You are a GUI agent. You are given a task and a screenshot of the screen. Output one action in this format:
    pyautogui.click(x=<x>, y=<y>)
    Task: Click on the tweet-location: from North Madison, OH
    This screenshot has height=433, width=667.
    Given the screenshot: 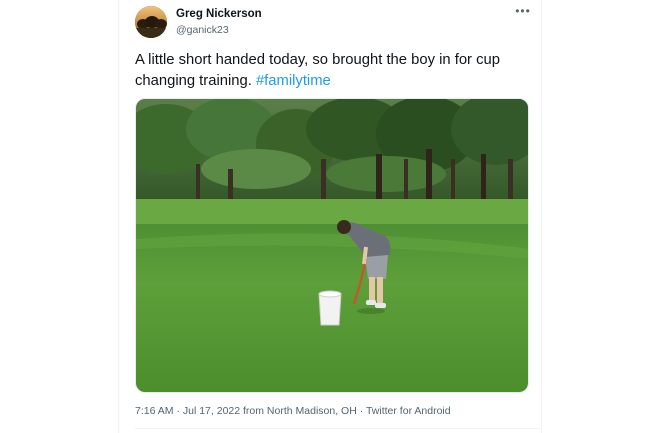 What is the action you would take?
    pyautogui.click(x=300, y=411)
    